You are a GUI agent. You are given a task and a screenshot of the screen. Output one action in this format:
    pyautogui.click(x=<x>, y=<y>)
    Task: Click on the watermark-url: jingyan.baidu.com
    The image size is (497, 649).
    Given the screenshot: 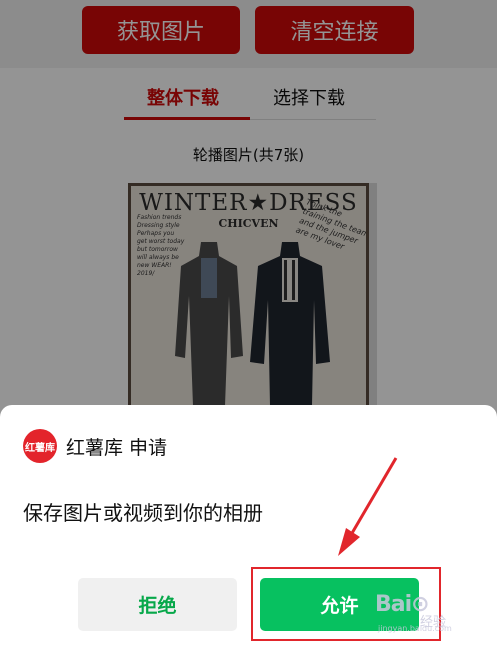 What is the action you would take?
    pyautogui.click(x=415, y=628)
    